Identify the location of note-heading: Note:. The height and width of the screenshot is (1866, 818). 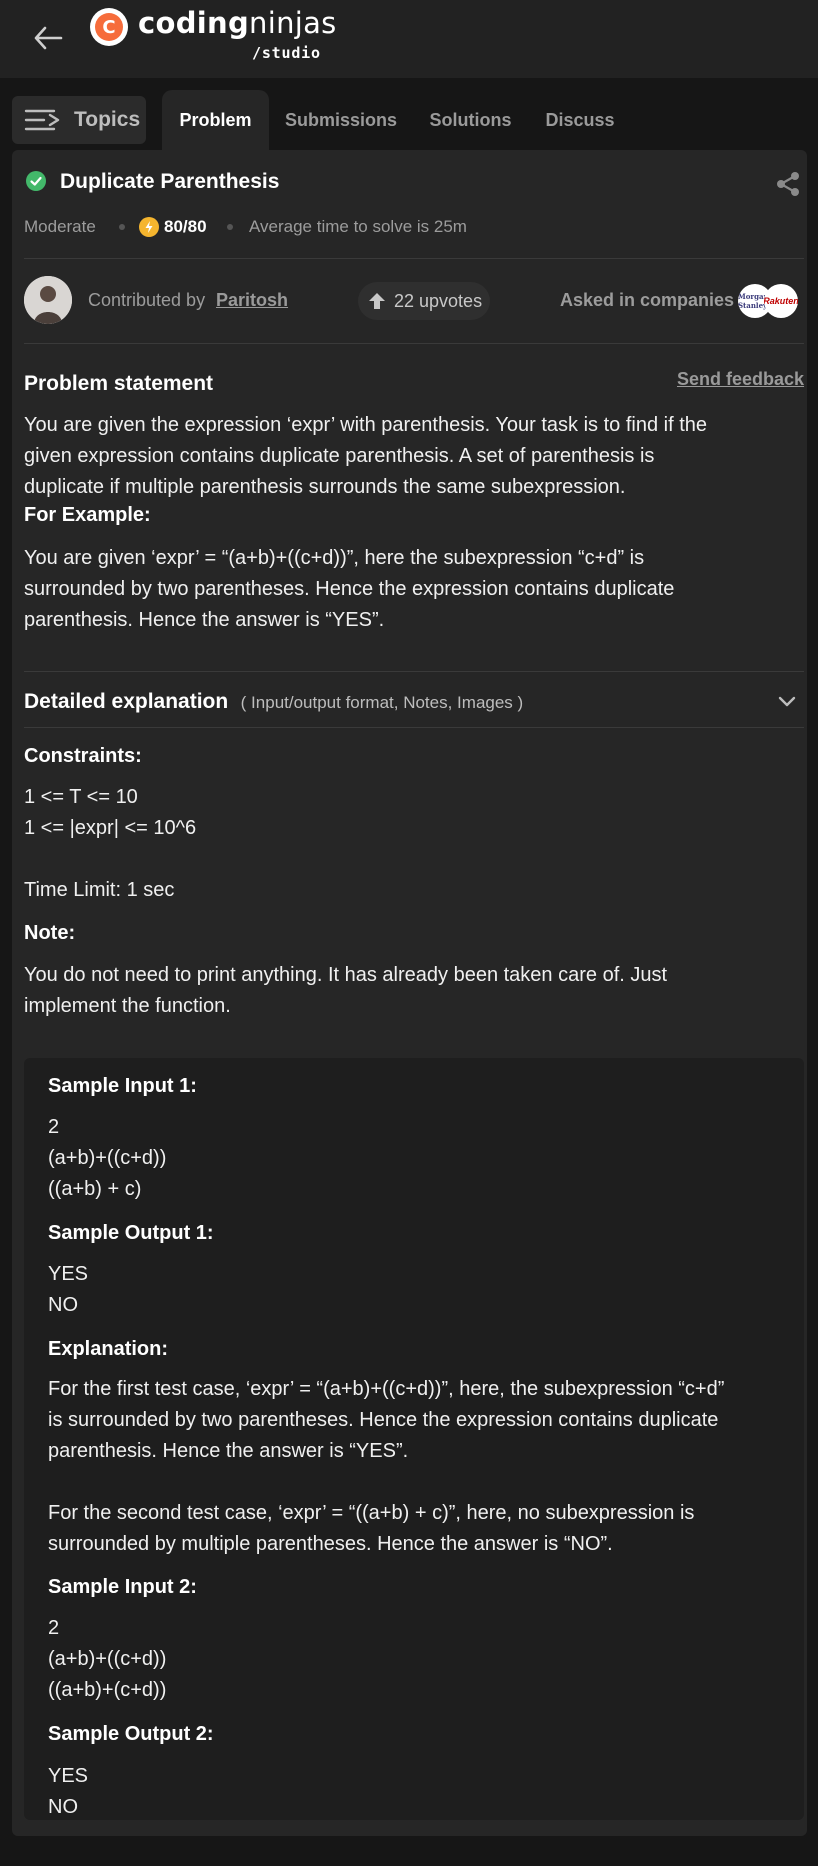
(50, 933).